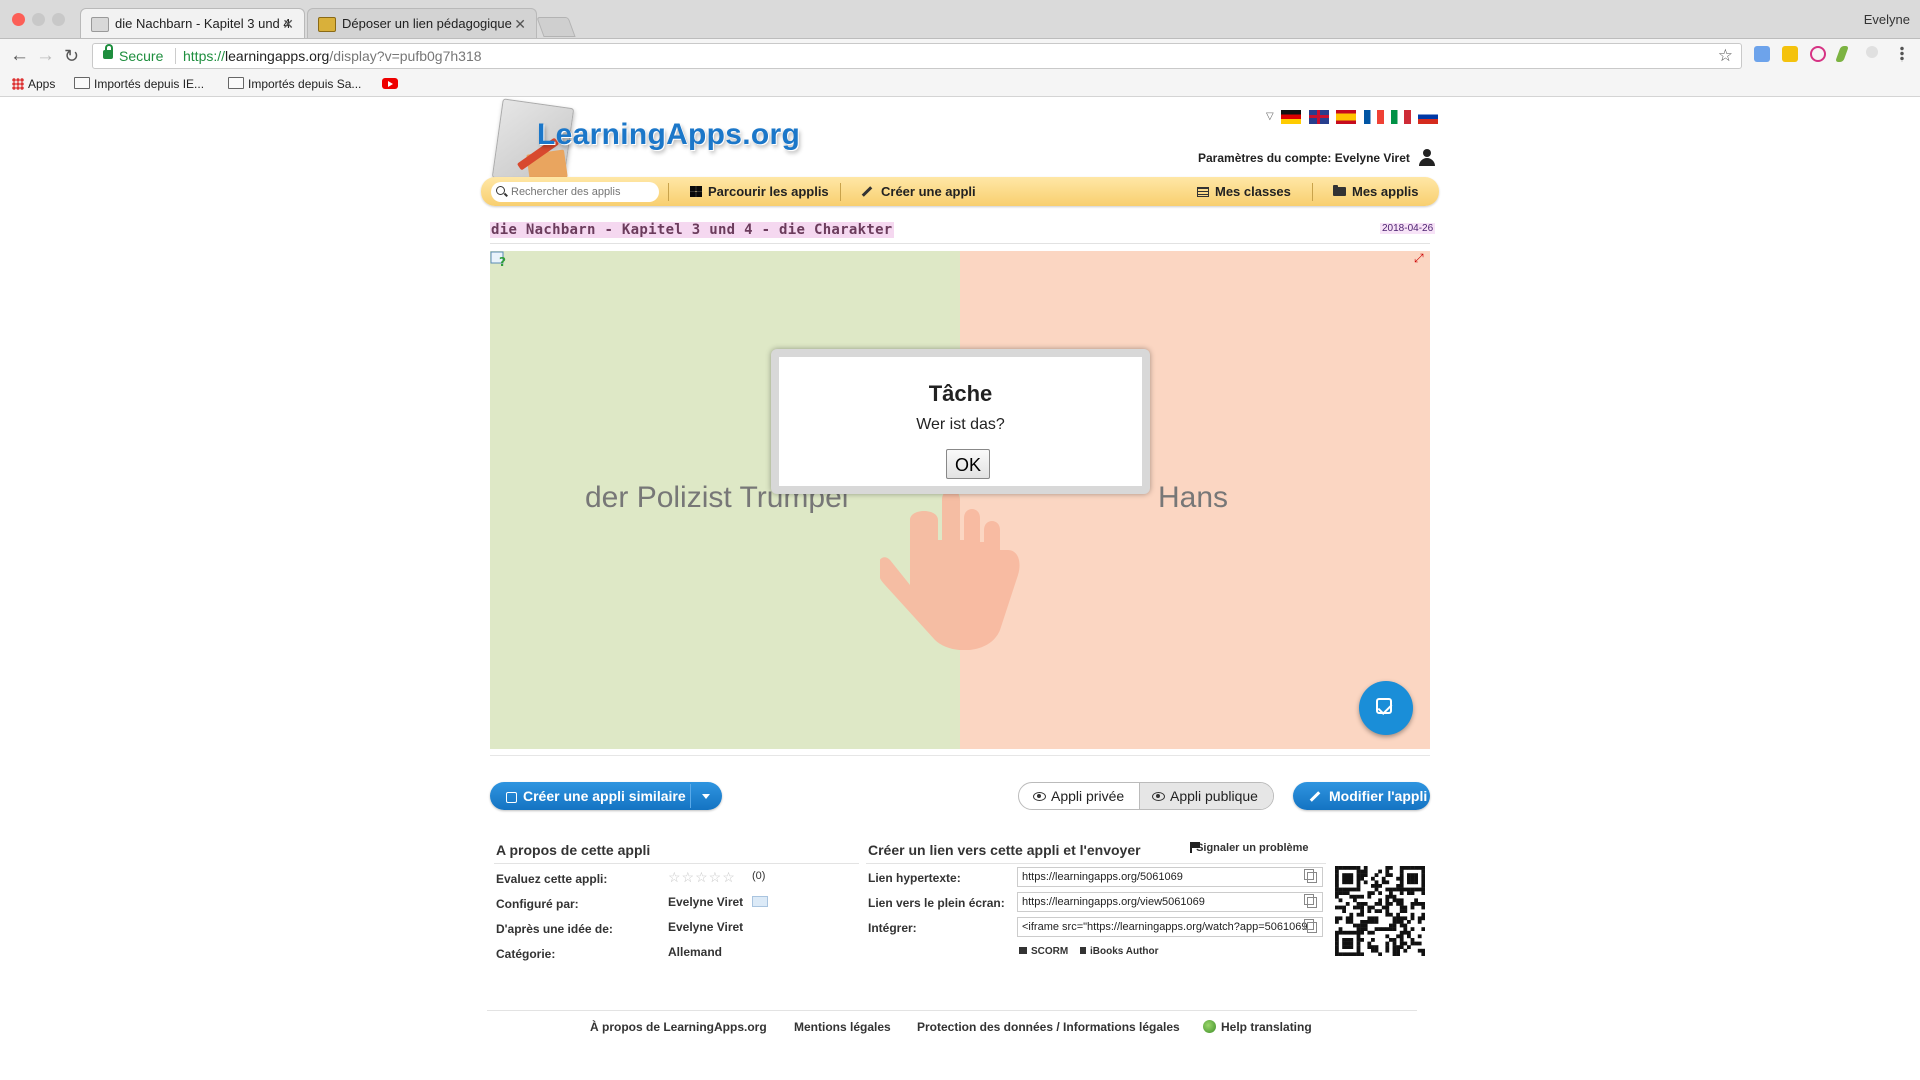  I want to click on tab-title: Déposer un lien pédagogique, so click(427, 23).